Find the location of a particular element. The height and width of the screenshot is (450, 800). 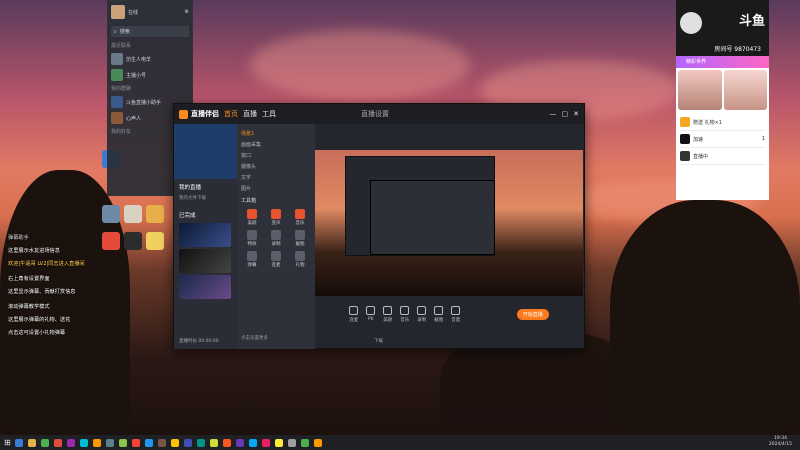

qq-profile: 在线 ⚙ is located at coordinates (150, 12).